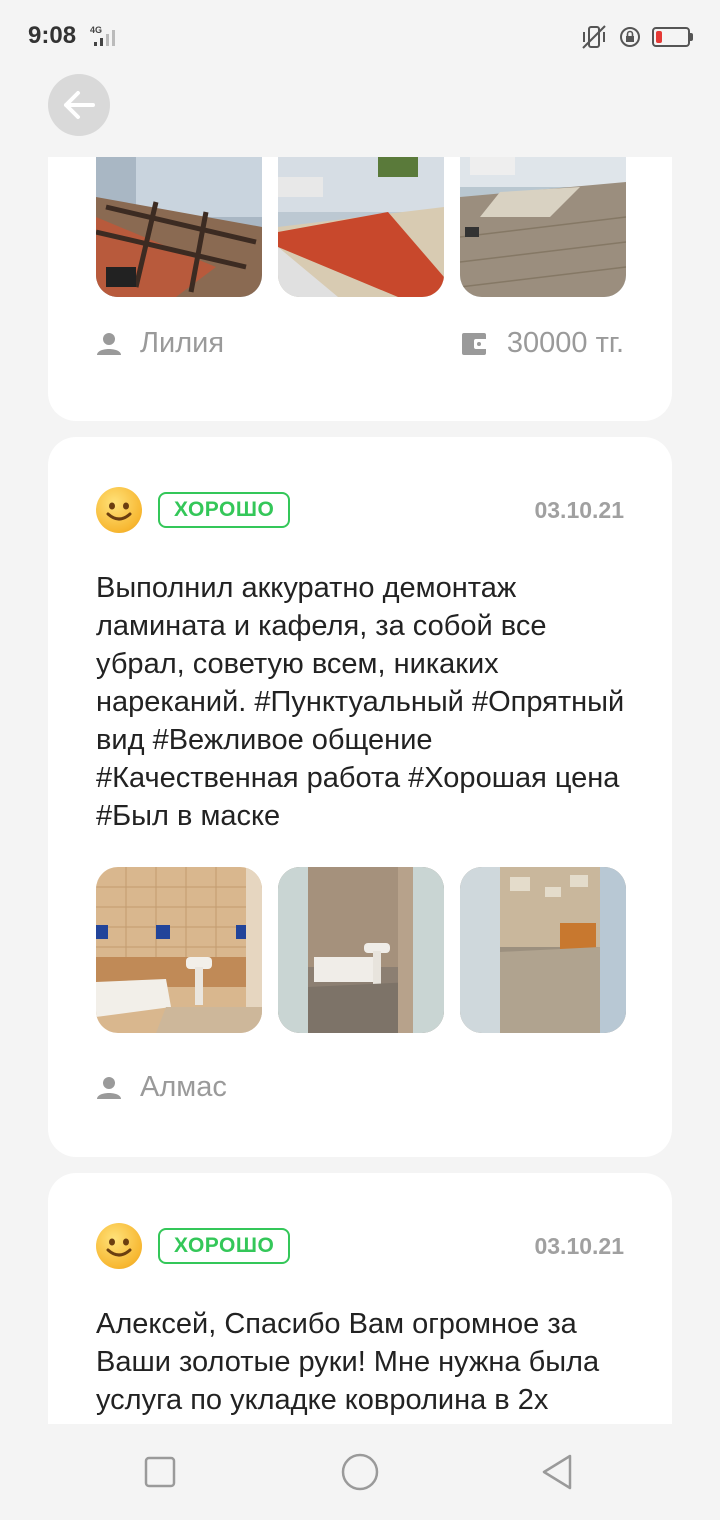  What do you see at coordinates (558, 1472) in the screenshot?
I see `triangle-back-icon` at bounding box center [558, 1472].